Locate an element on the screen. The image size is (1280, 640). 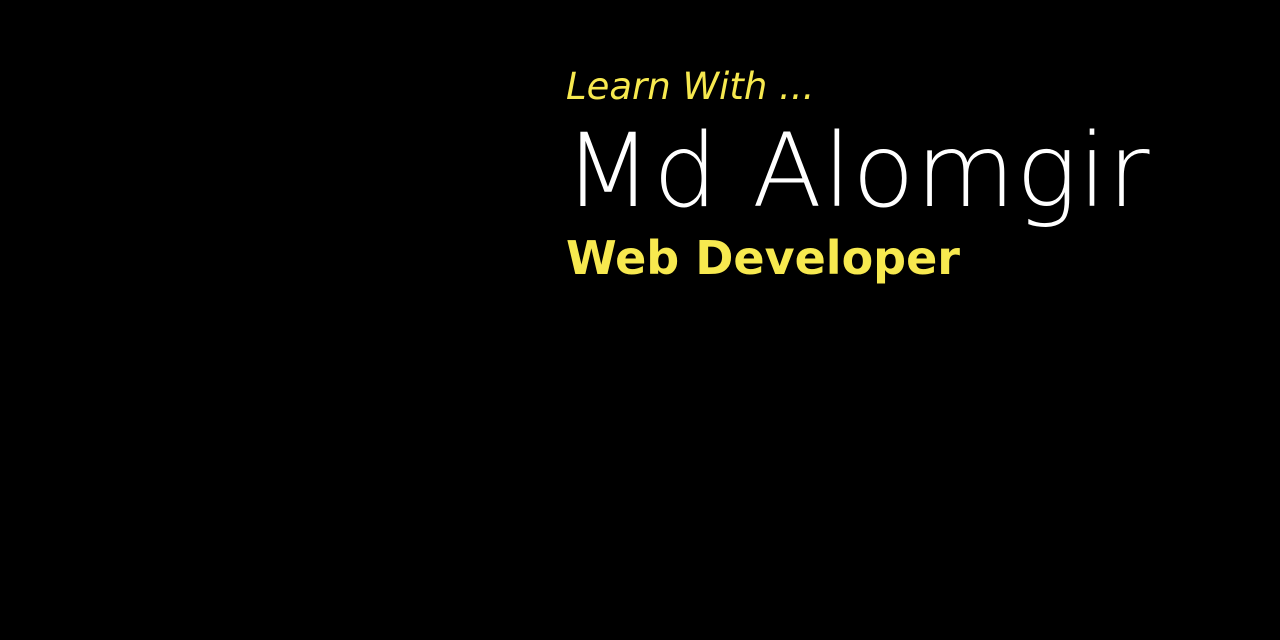
author-name: Md Alomgir is located at coordinates (857, 171).